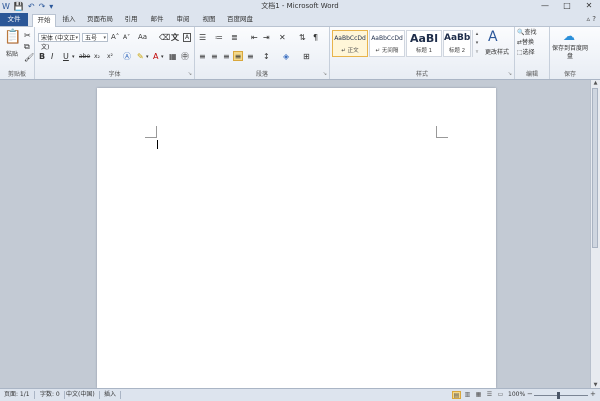 The width and height of the screenshot is (600, 401). Describe the element at coordinates (173, 56) in the screenshot. I see `char-shading-icon: ▦` at that location.